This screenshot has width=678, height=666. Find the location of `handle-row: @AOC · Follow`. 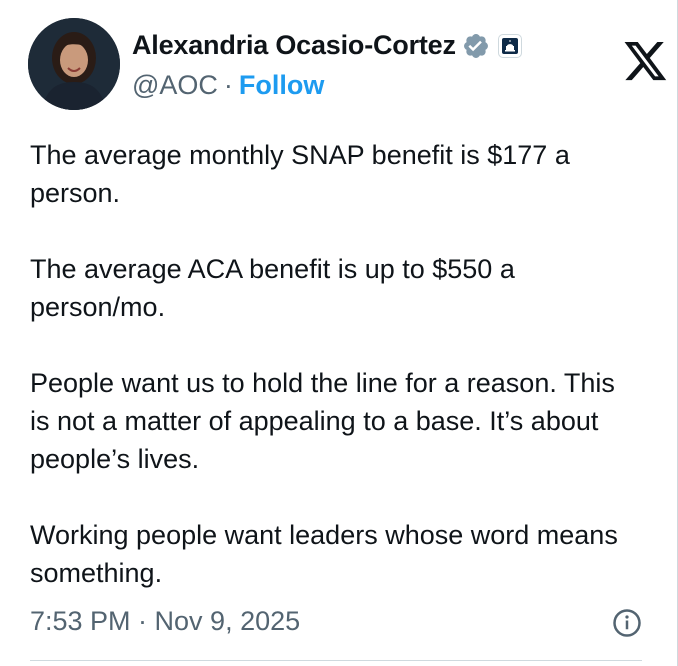

handle-row: @AOC · Follow is located at coordinates (228, 85).